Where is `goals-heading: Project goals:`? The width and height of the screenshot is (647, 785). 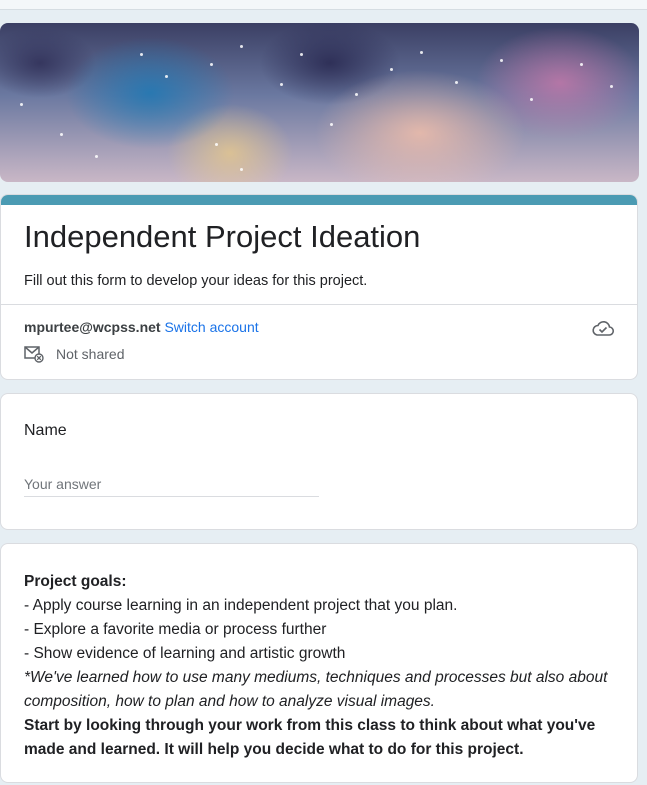 goals-heading: Project goals: is located at coordinates (75, 581).